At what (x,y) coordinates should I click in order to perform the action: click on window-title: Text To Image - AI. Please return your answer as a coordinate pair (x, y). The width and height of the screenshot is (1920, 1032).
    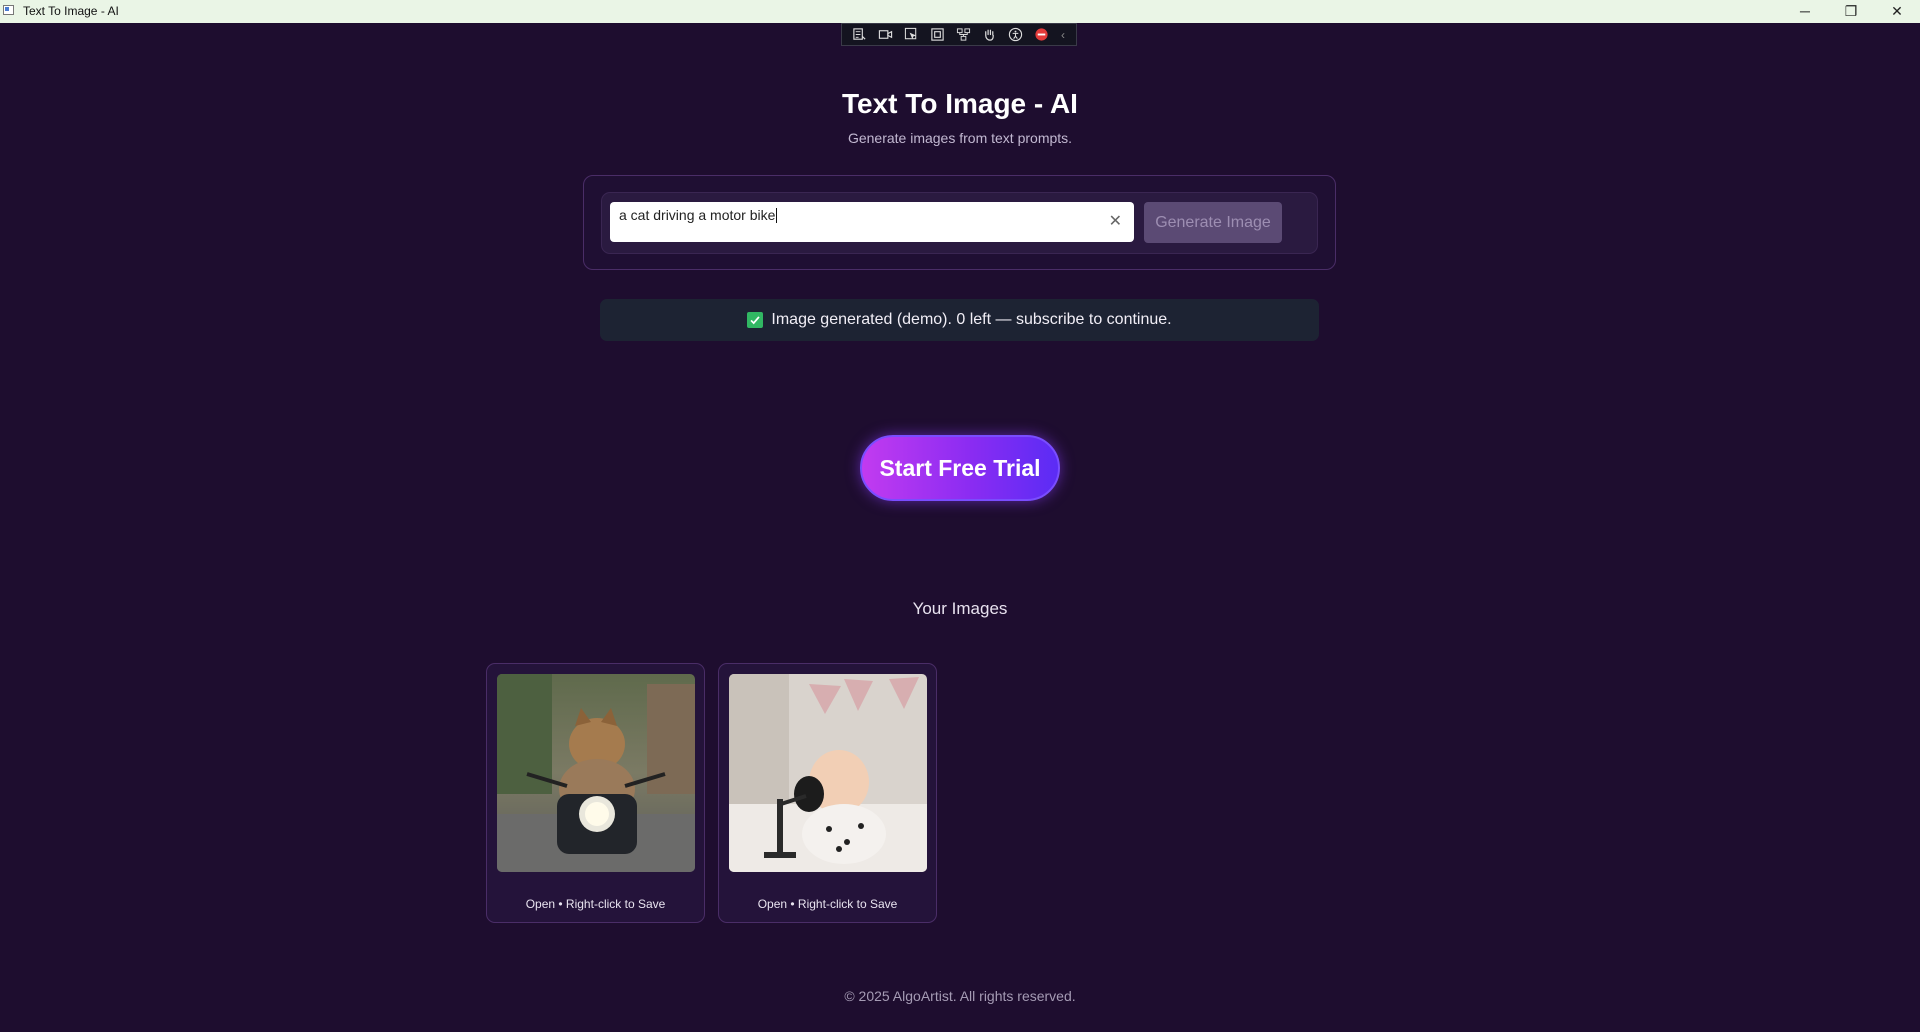
    Looking at the image, I should click on (71, 11).